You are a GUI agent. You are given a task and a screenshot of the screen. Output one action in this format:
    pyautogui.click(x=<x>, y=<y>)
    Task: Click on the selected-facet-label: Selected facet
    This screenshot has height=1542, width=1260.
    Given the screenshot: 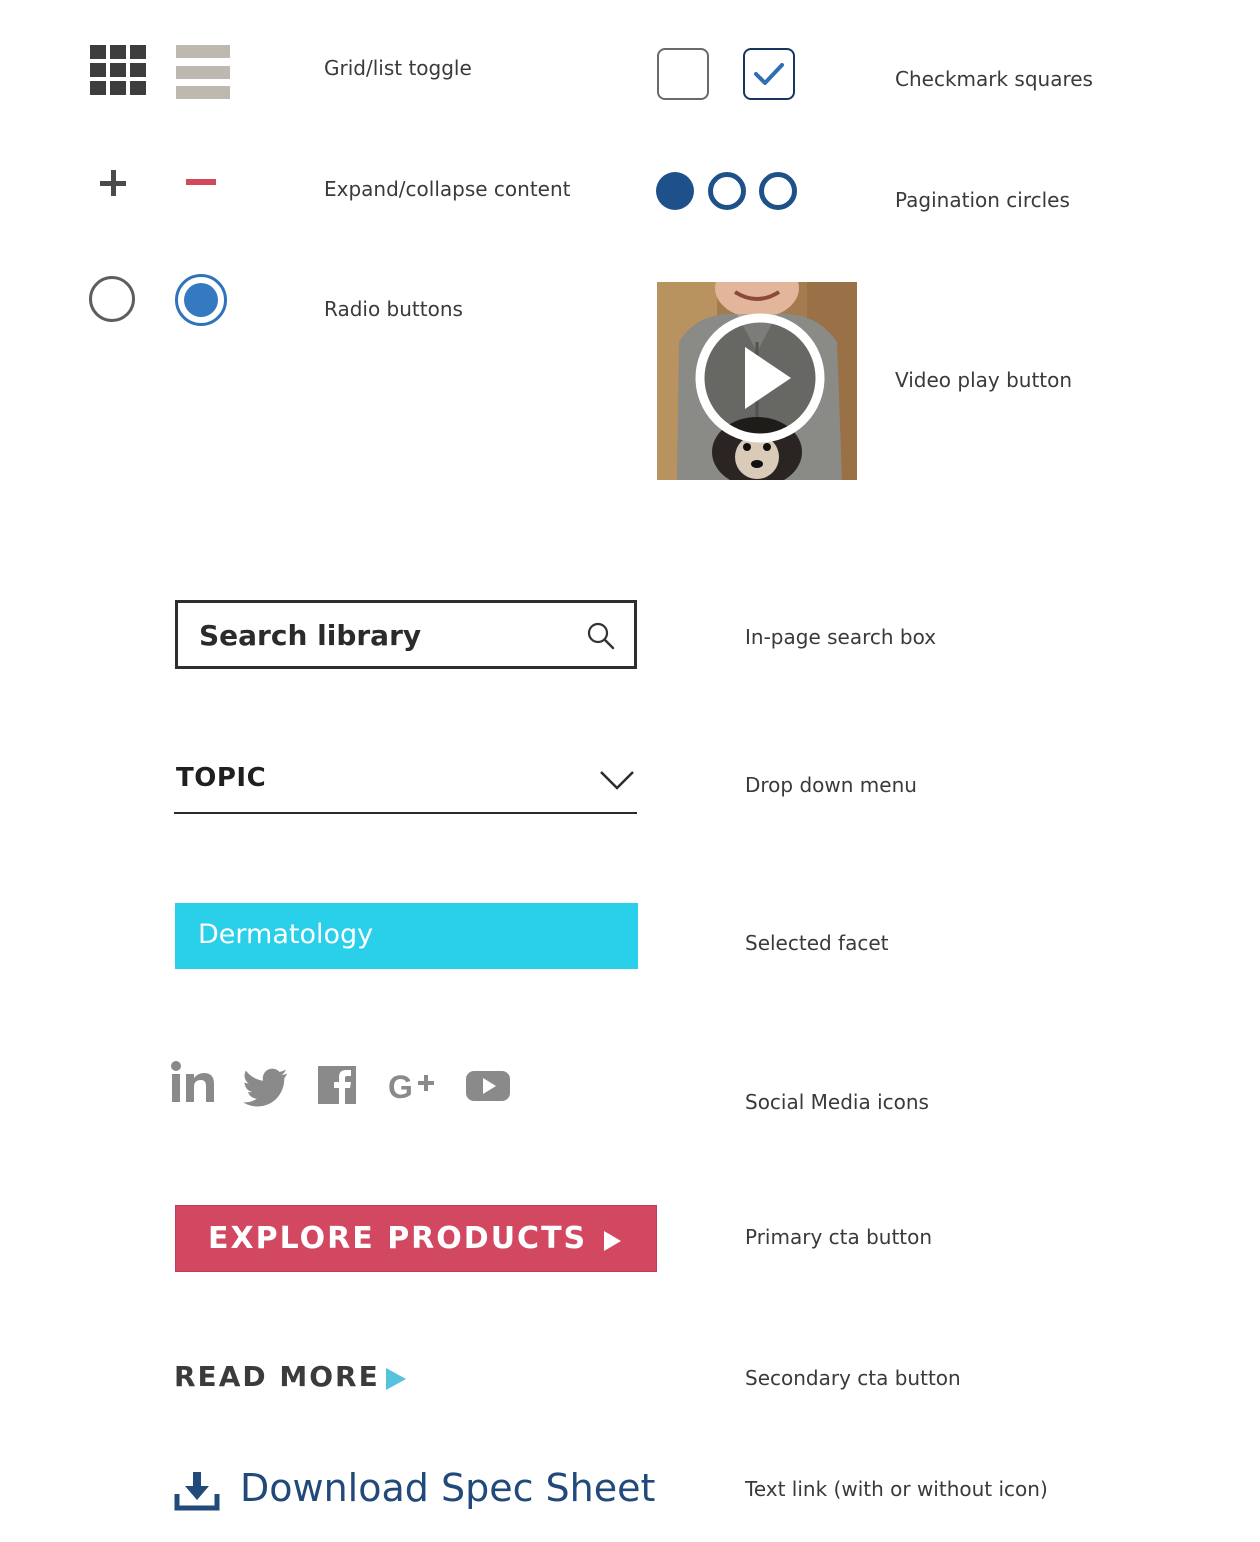 What is the action you would take?
    pyautogui.click(x=817, y=943)
    